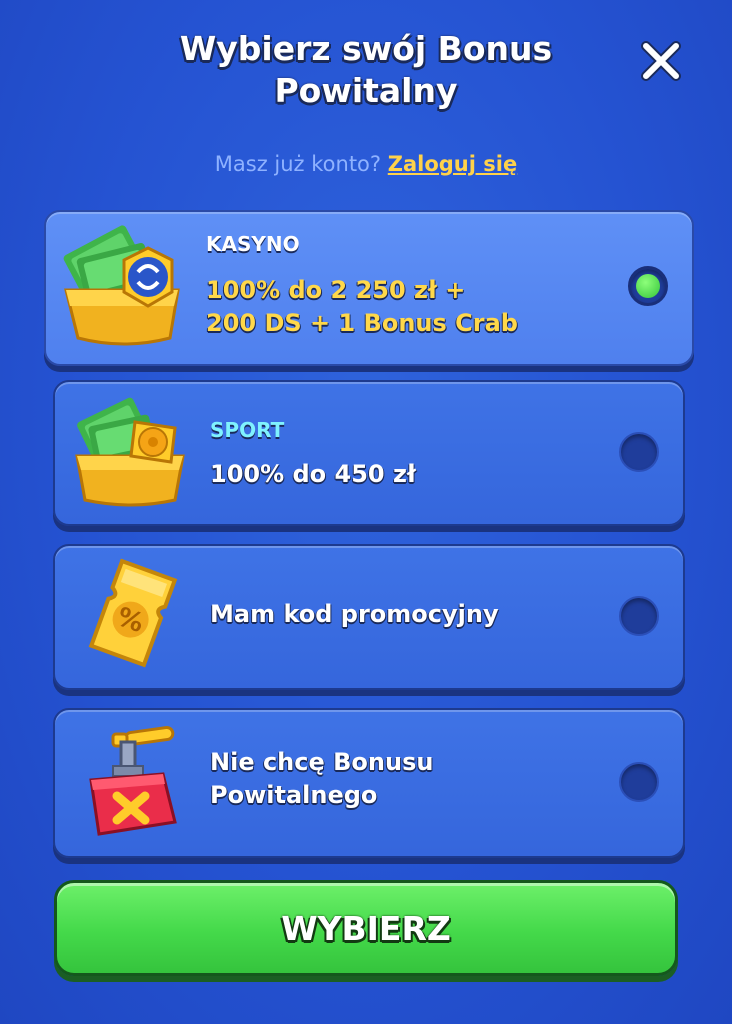 The height and width of the screenshot is (1024, 732). I want to click on option-card-no-bonus: Nie chcę Bonusu Powitalnego, so click(369, 783).